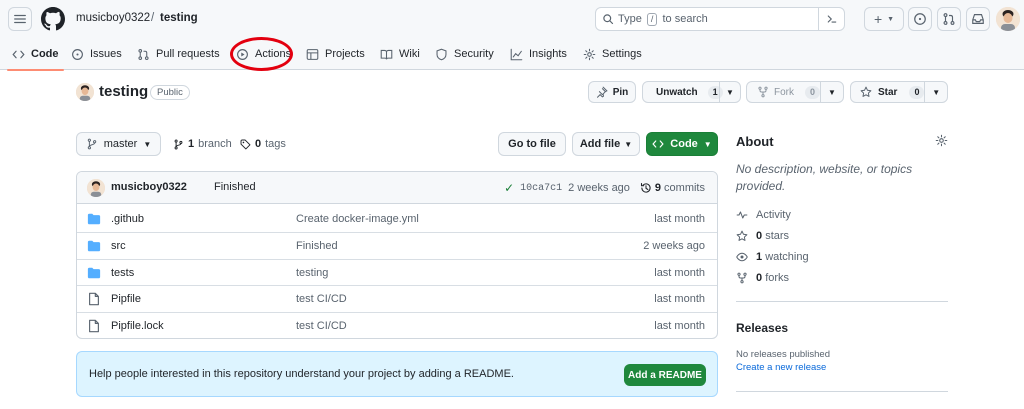  I want to click on star-button-group: Star 0 ▼, so click(899, 92).